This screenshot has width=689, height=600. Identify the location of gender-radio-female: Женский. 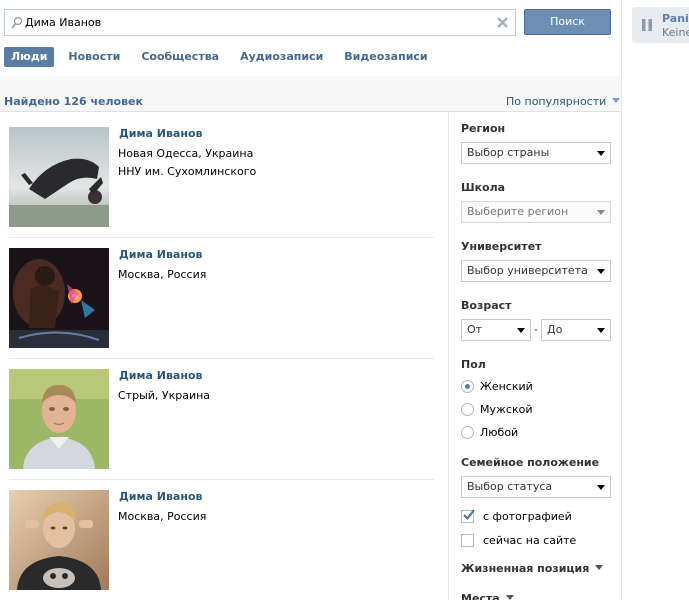
(497, 386).